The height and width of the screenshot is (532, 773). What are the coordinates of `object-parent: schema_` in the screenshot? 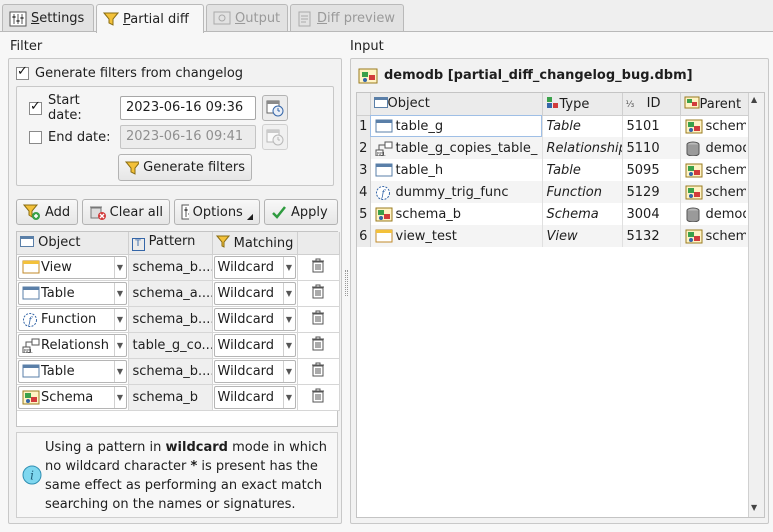 It's located at (725, 236).